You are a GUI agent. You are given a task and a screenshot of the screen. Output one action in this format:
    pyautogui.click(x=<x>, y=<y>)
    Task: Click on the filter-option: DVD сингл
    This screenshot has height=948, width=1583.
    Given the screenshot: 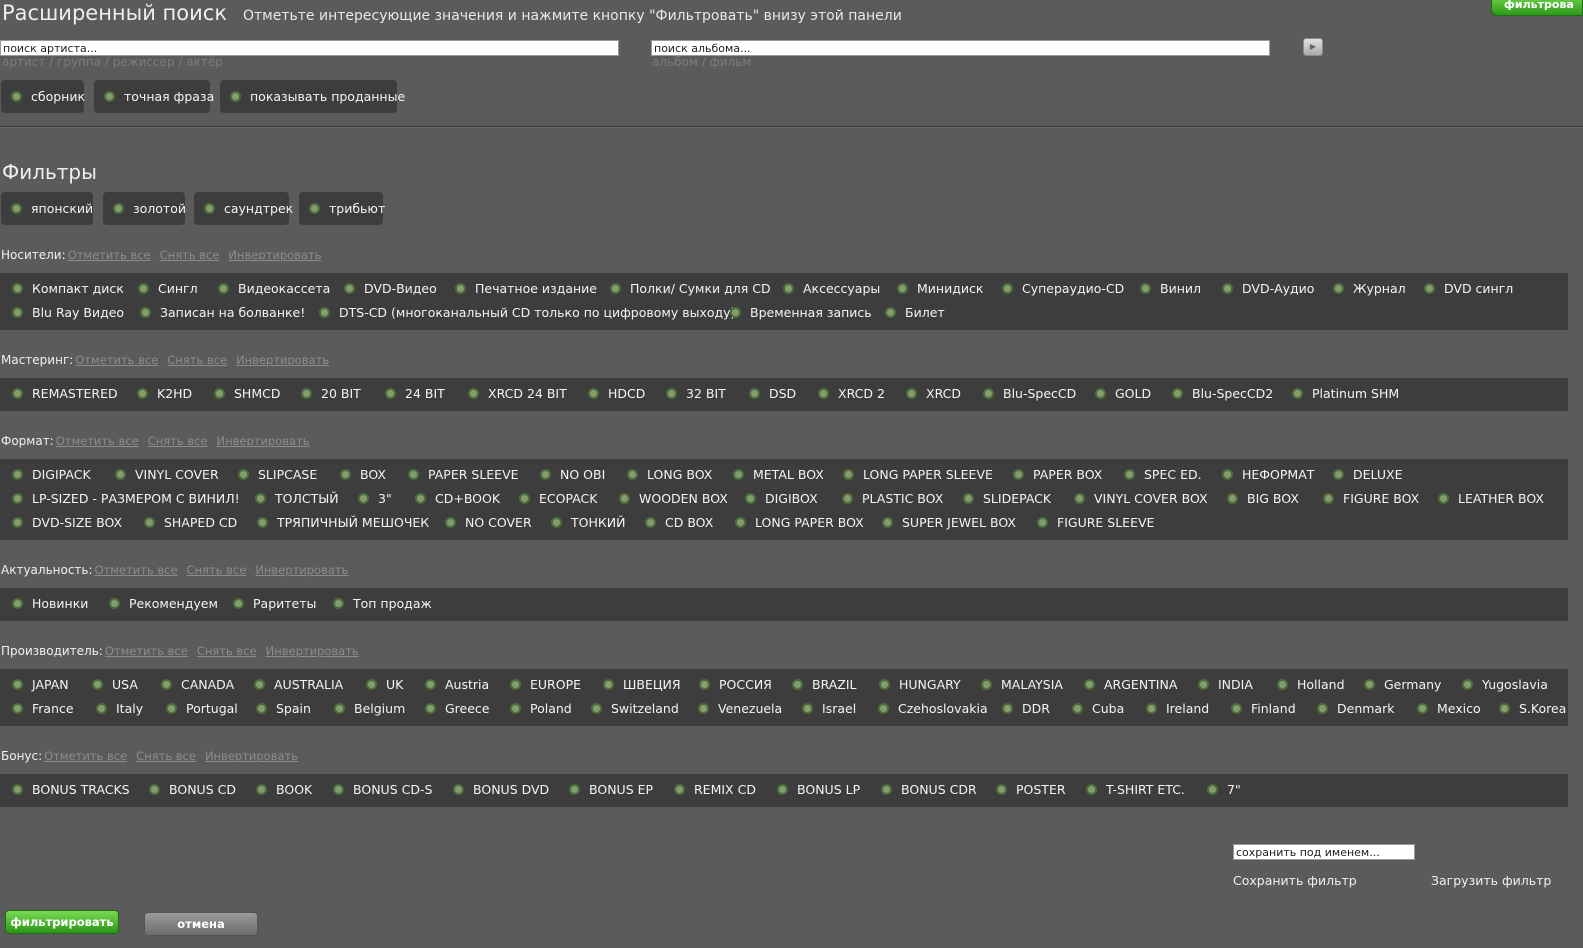 What is the action you would take?
    pyautogui.click(x=1468, y=288)
    